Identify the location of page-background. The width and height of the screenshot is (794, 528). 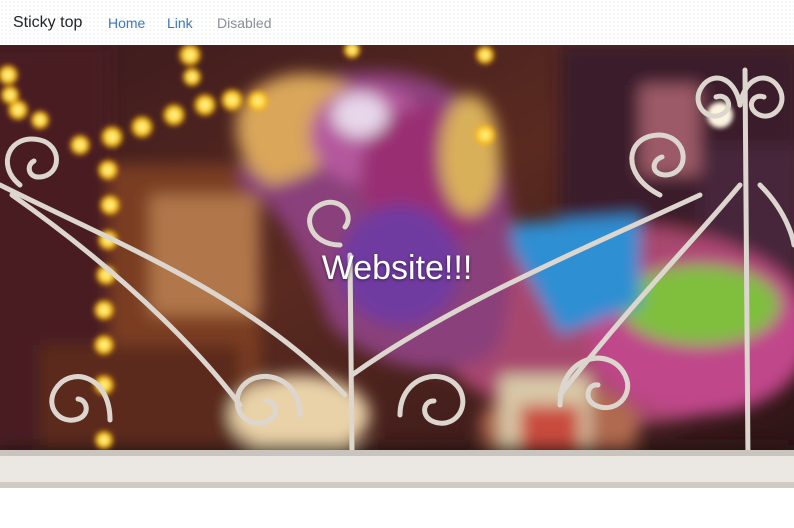
(397, 508).